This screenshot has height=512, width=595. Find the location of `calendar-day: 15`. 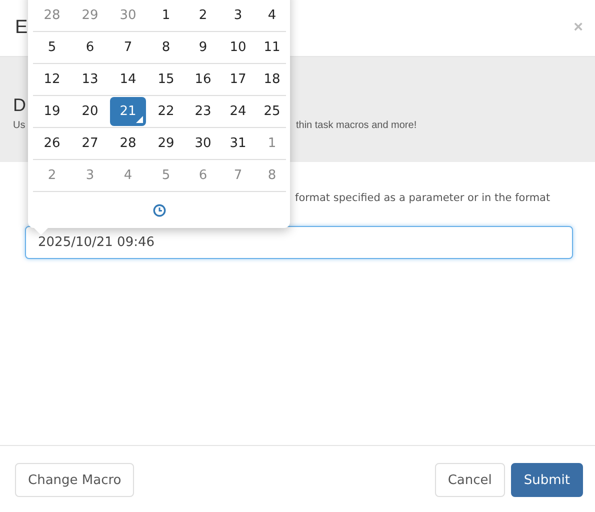

calendar-day: 15 is located at coordinates (166, 79).